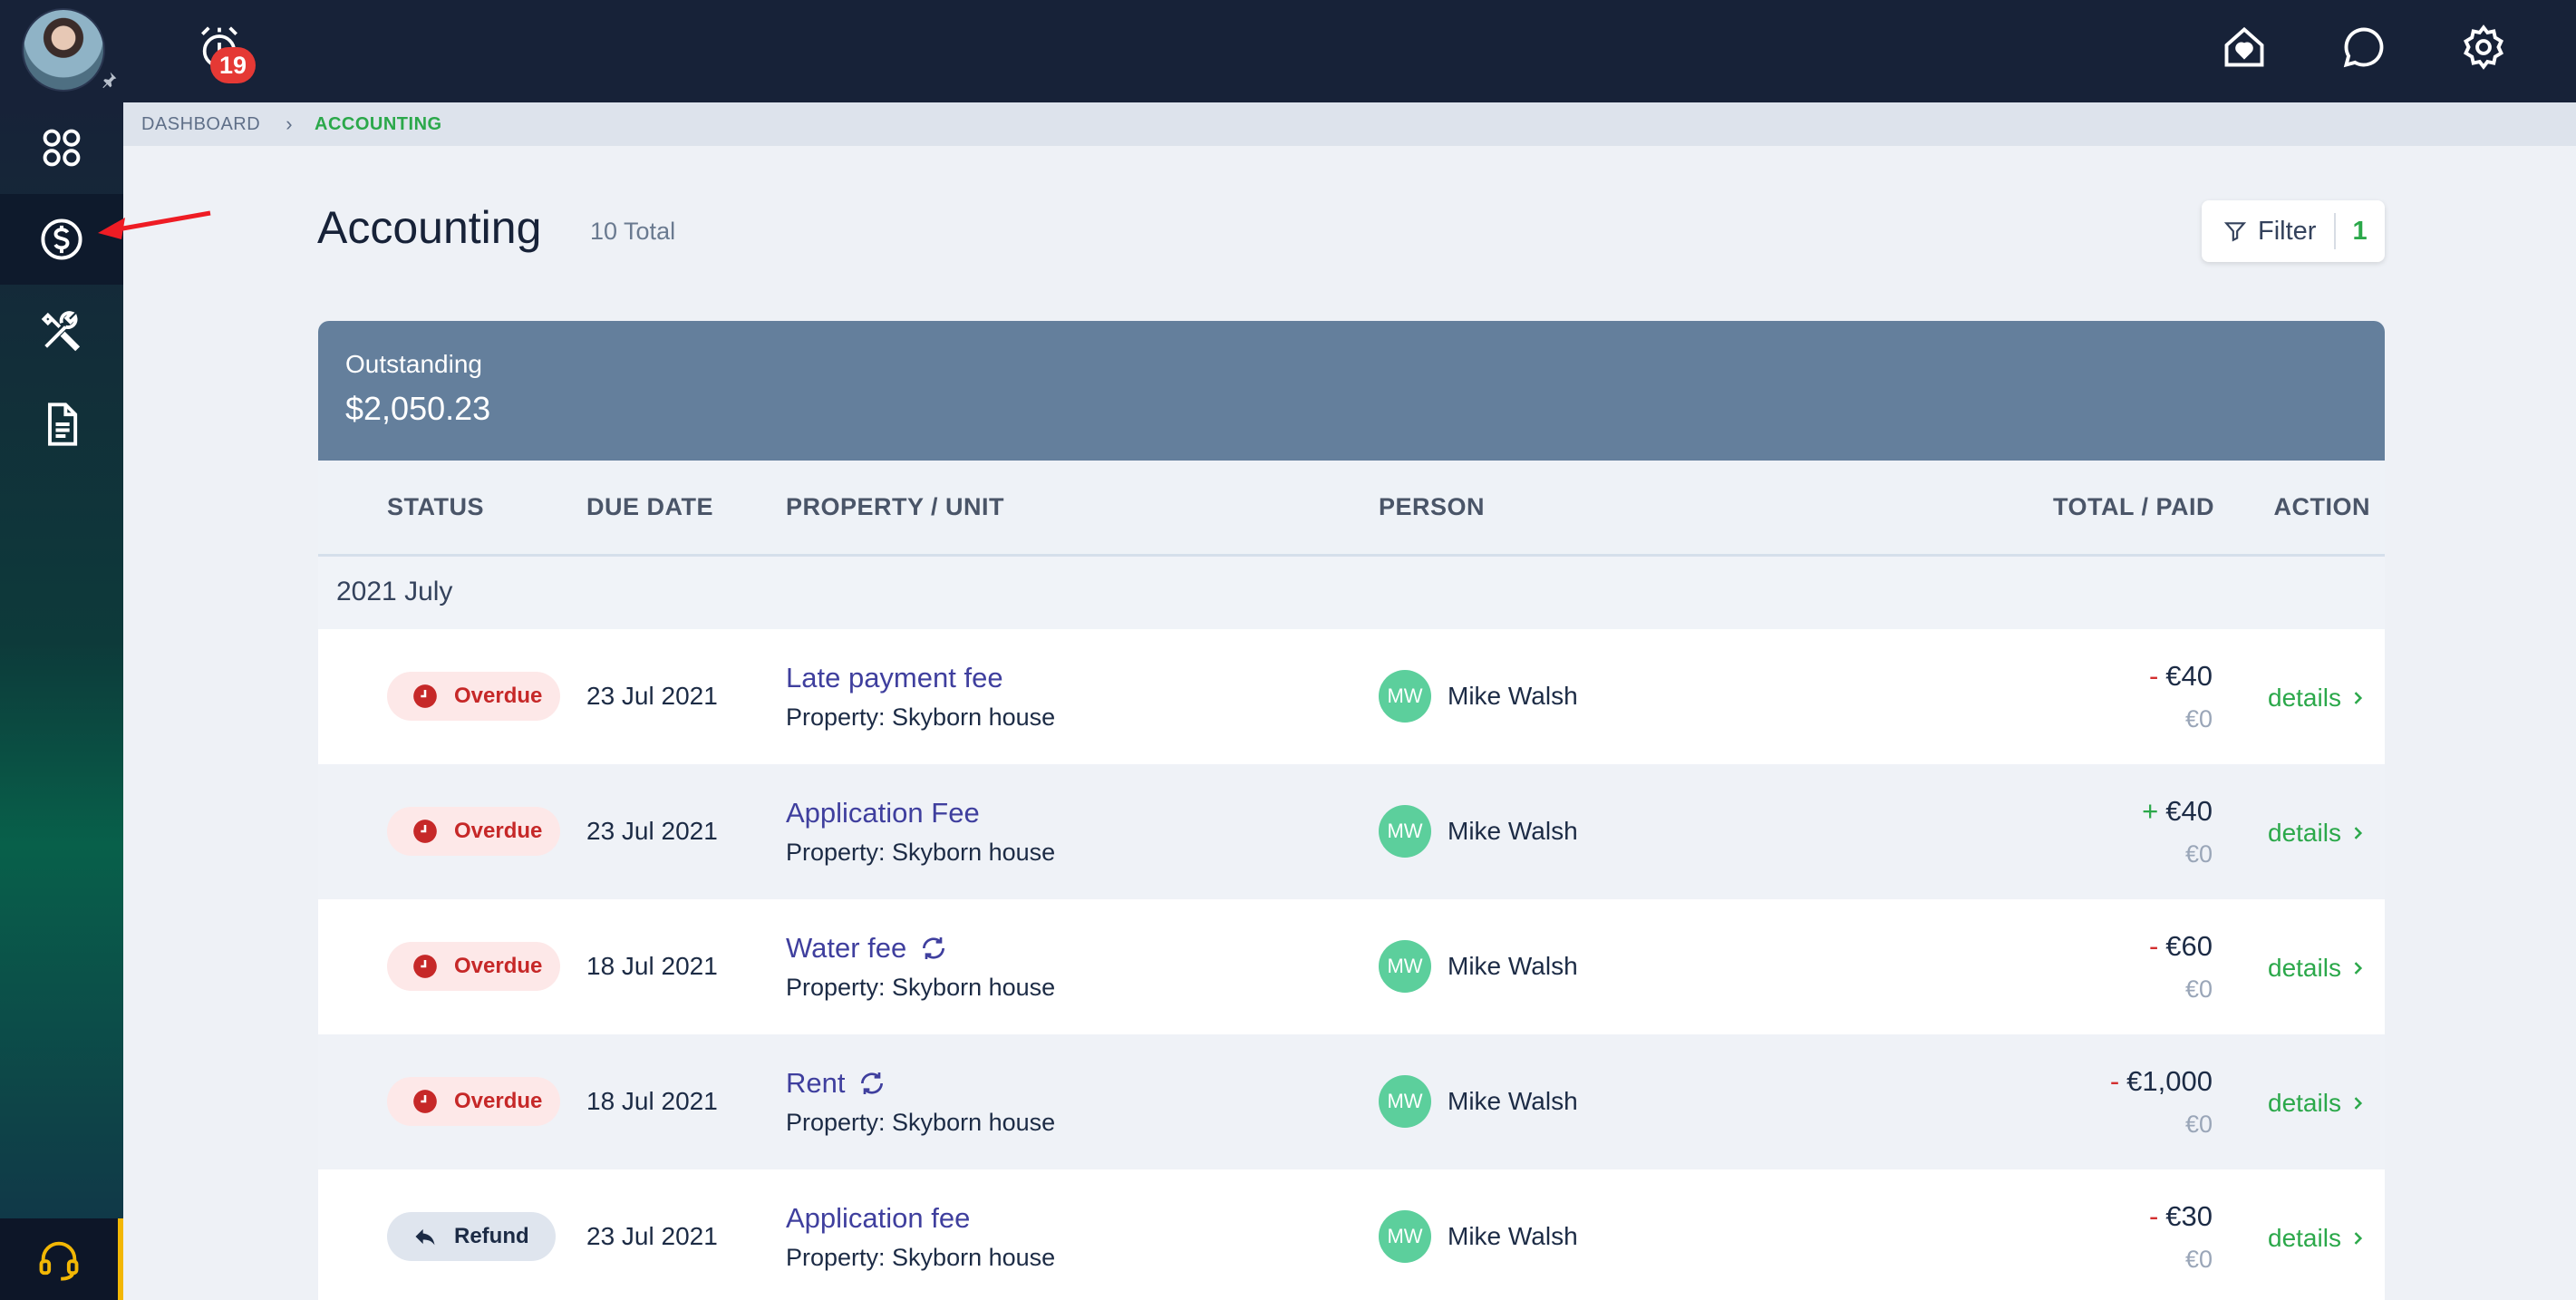 This screenshot has width=2576, height=1300. What do you see at coordinates (63, 50) in the screenshot?
I see `user-avatar` at bounding box center [63, 50].